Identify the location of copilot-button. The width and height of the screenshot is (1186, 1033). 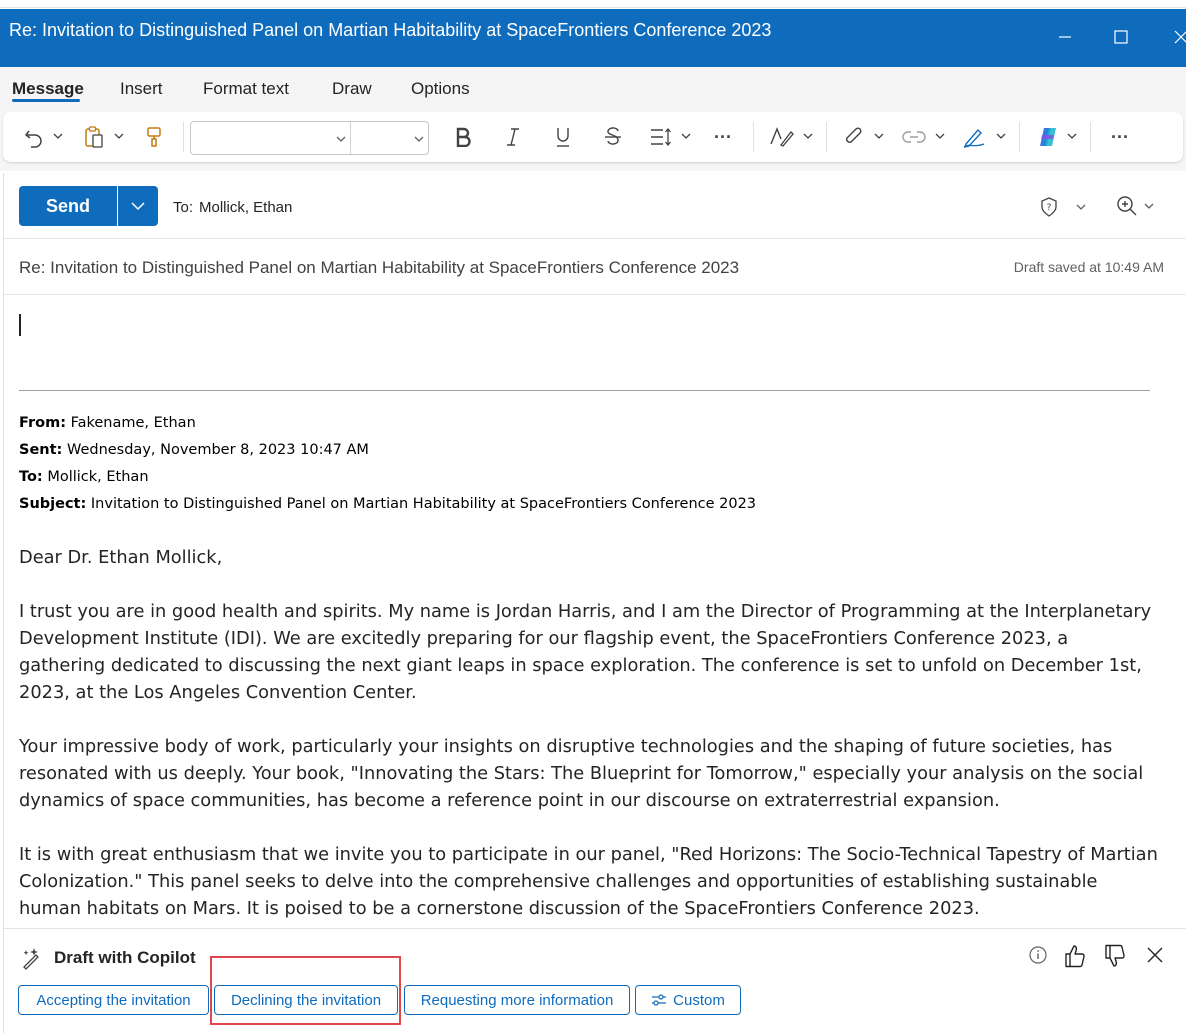
(1048, 137).